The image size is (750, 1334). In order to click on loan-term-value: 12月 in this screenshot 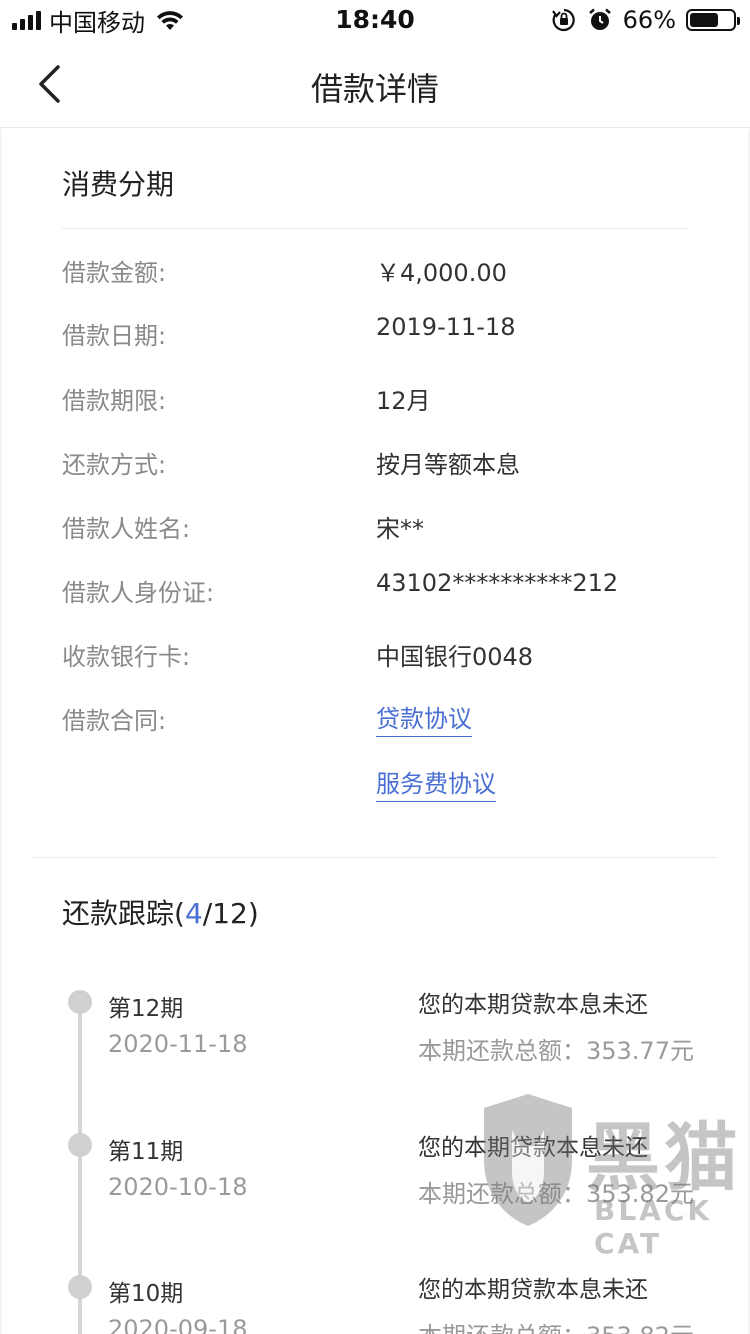, I will do `click(403, 401)`.